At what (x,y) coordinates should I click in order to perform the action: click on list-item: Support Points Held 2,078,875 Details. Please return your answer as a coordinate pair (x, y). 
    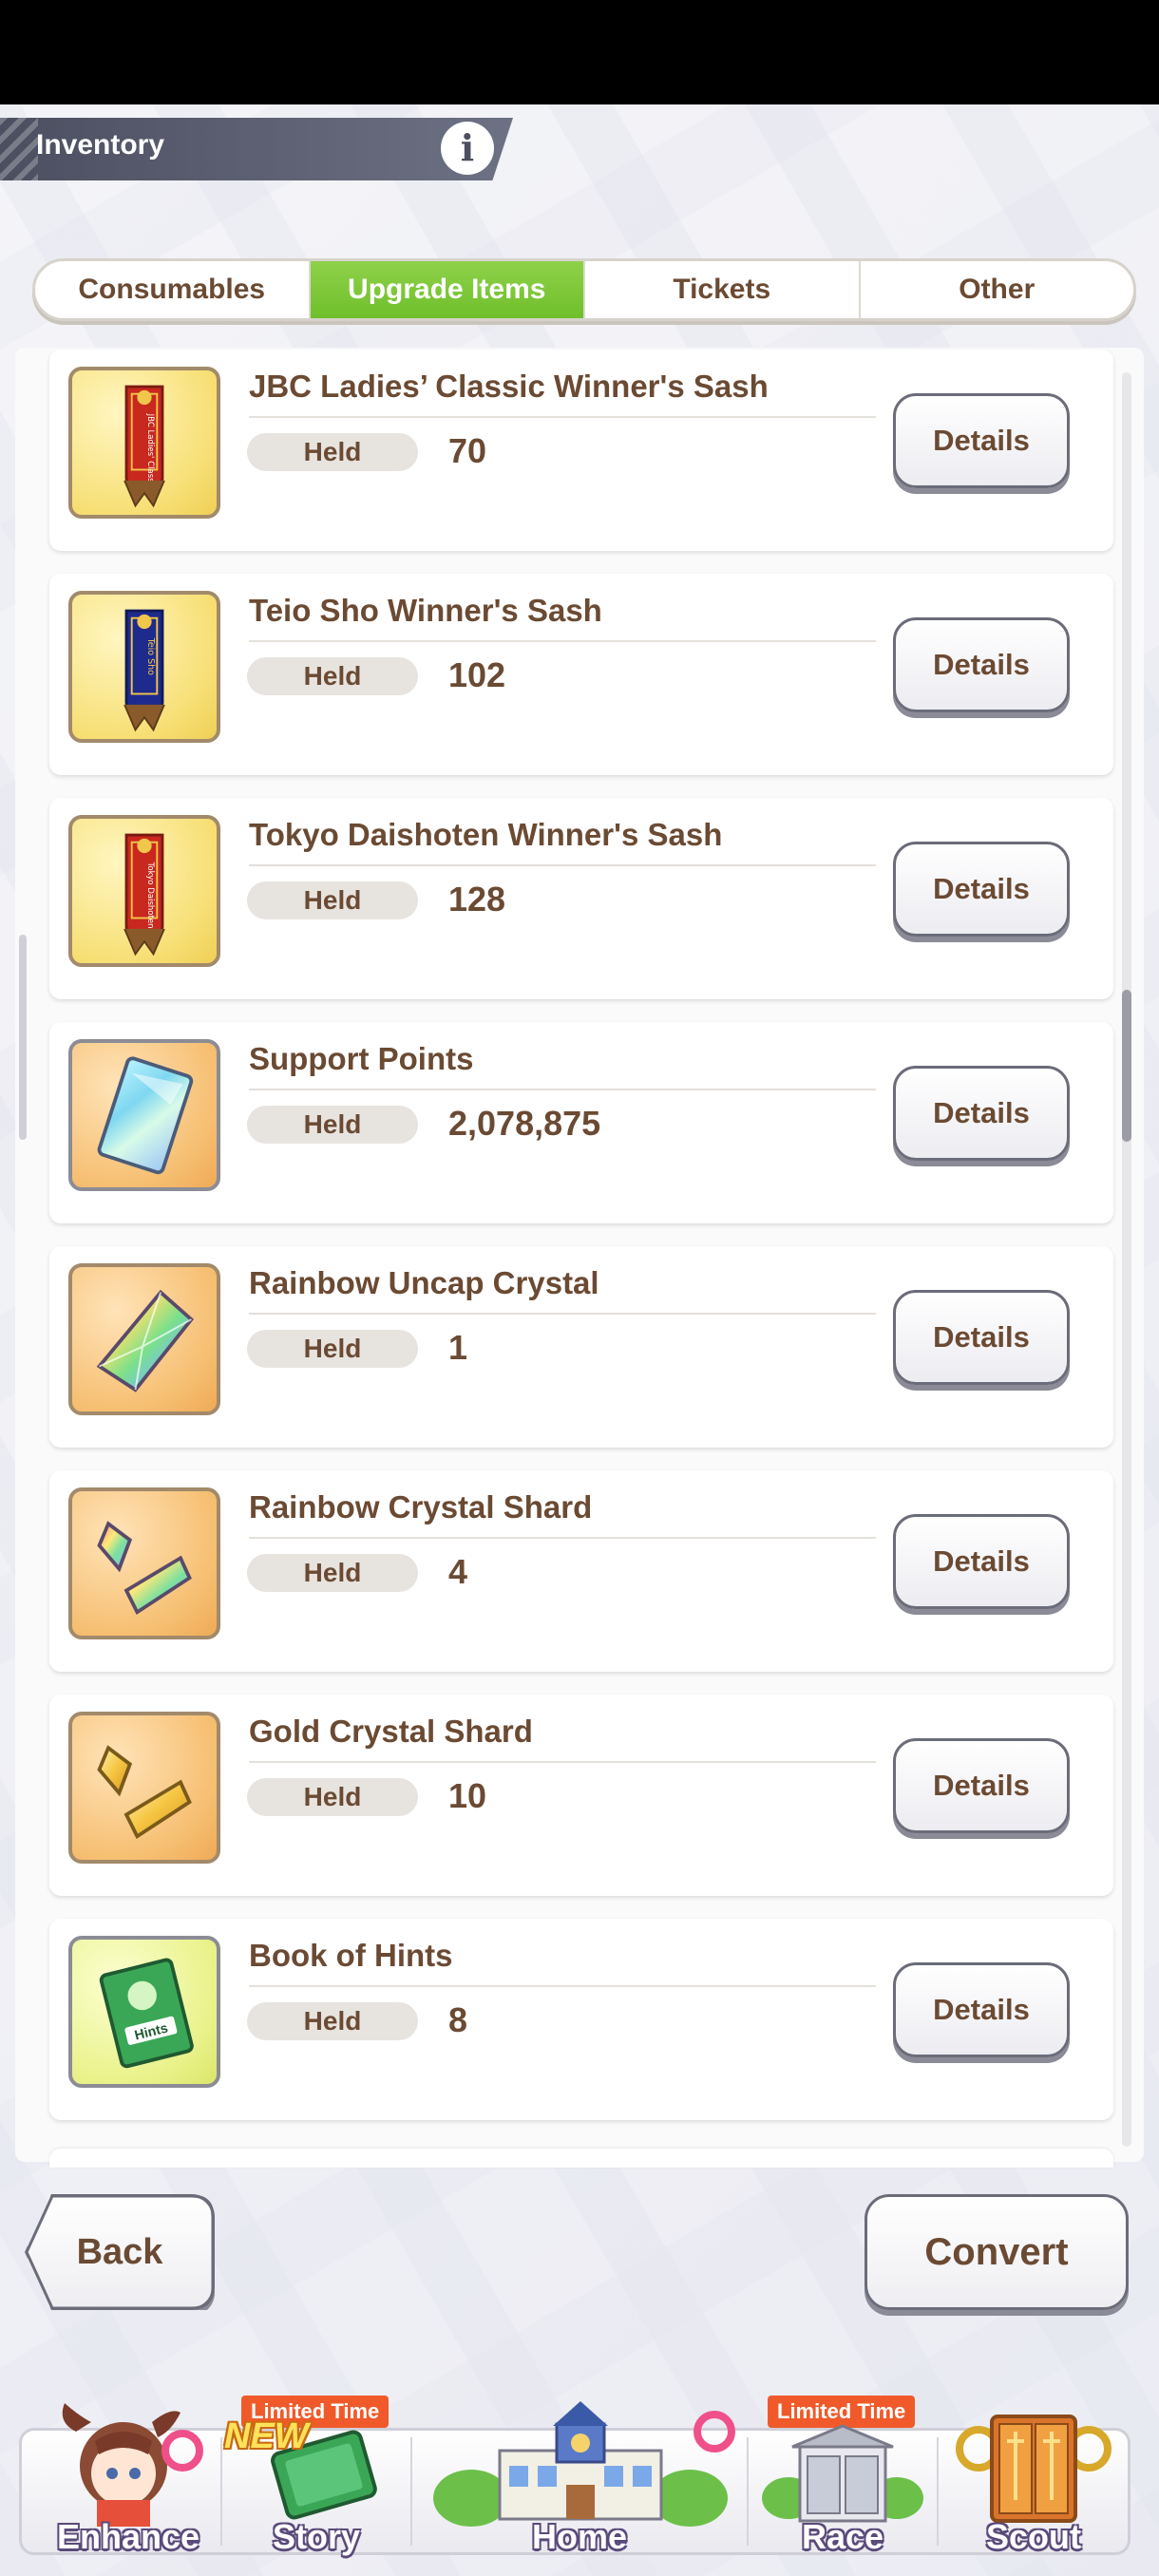
    Looking at the image, I should click on (581, 1122).